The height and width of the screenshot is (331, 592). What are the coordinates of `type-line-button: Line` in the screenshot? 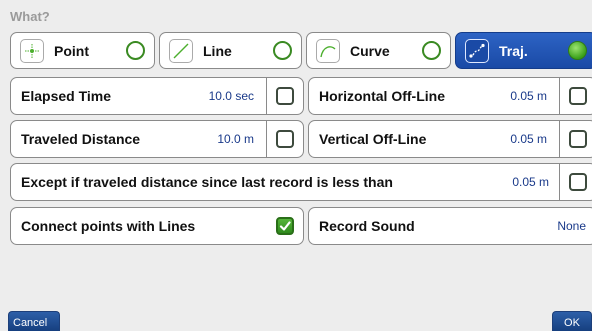 It's located at (230, 50).